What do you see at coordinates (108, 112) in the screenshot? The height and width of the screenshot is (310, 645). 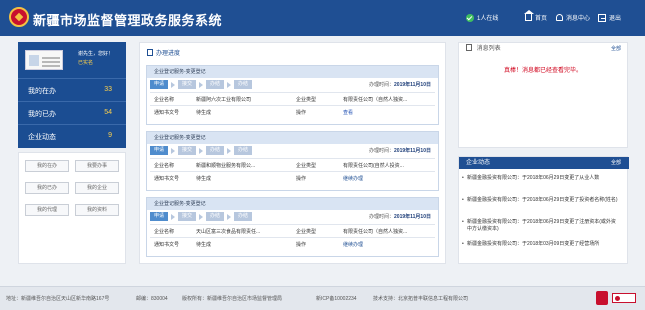 I see `stat-count: 54` at bounding box center [108, 112].